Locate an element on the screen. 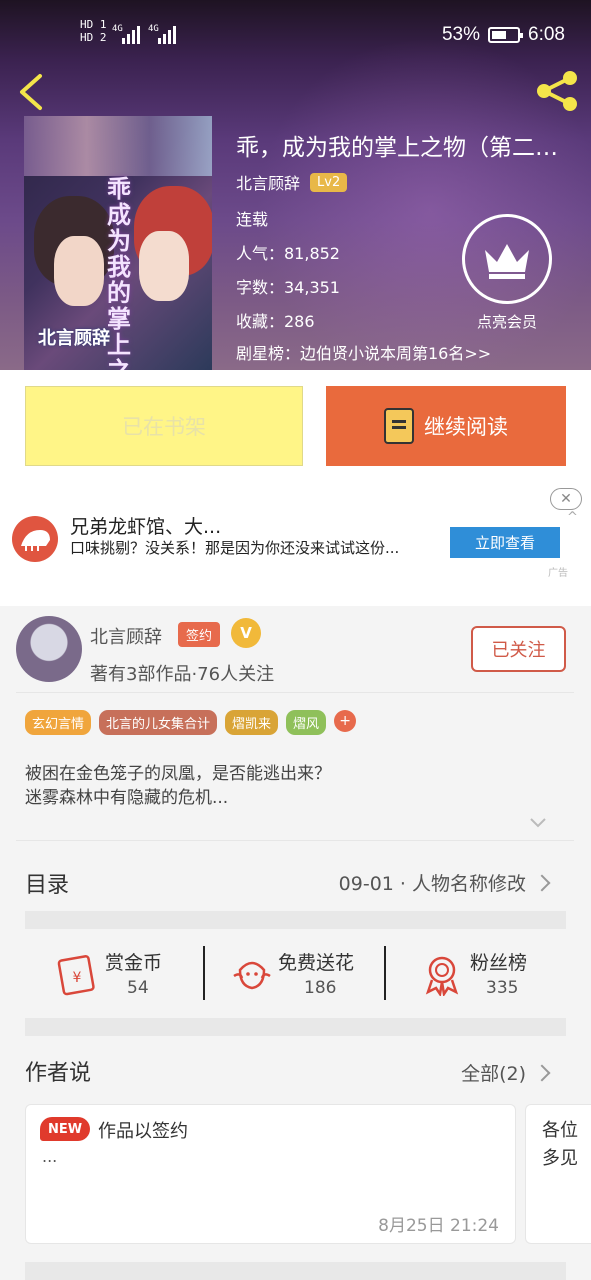  chevron-down-icon is located at coordinates (538, 823).